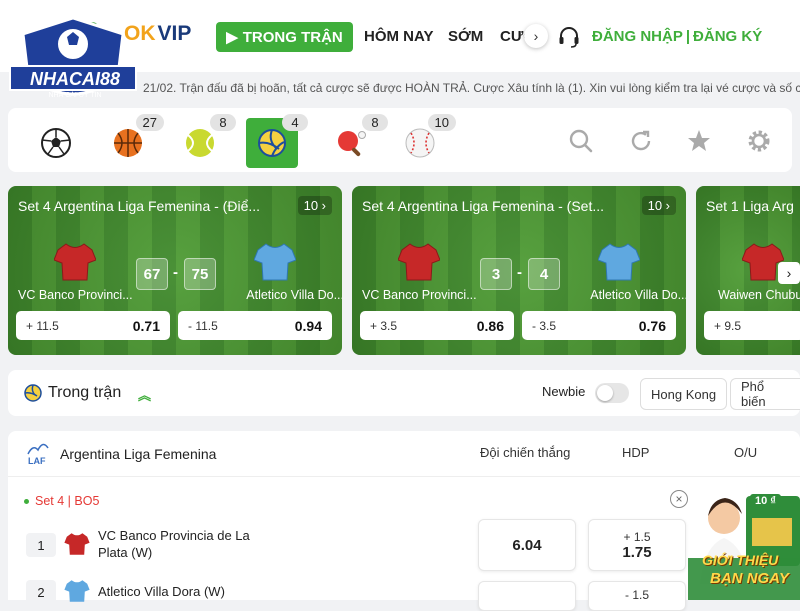  Describe the element at coordinates (255, 325) in the screenshot. I see `away-handicap-odds: - 11.5 0.94` at that location.